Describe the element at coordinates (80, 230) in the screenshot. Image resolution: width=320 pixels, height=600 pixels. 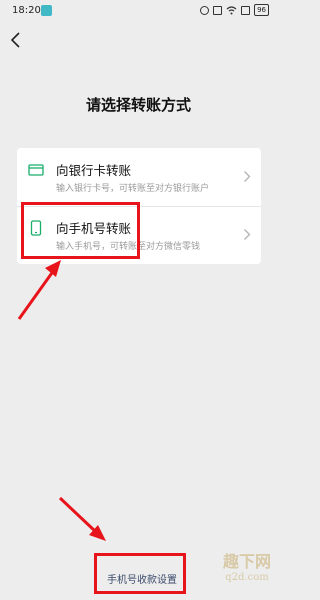
I see `annotation-highlight-phone-option` at that location.